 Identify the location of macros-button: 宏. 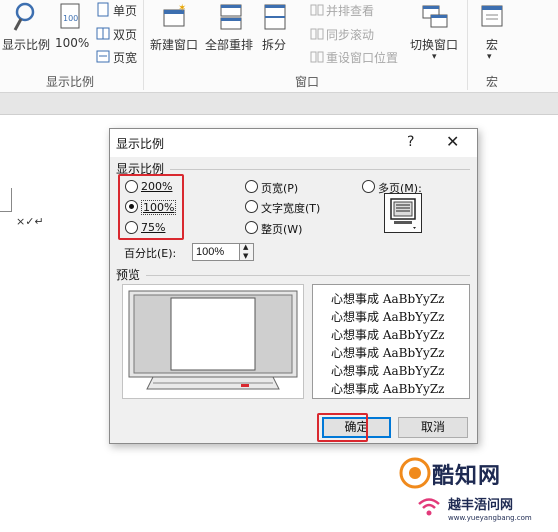
(492, 44).